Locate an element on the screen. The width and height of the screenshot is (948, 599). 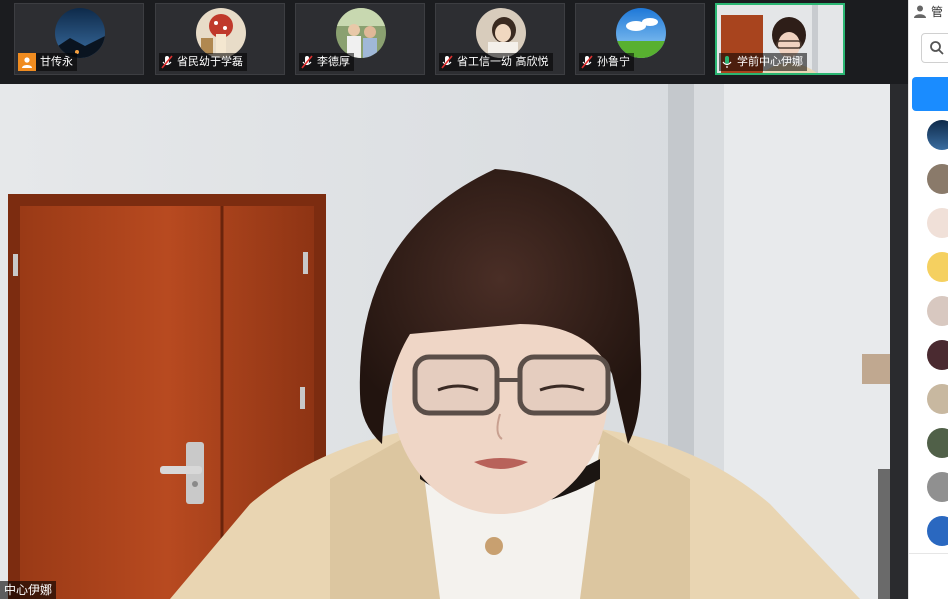
participant-name: 学前中心伊娜 is located at coordinates (770, 61).